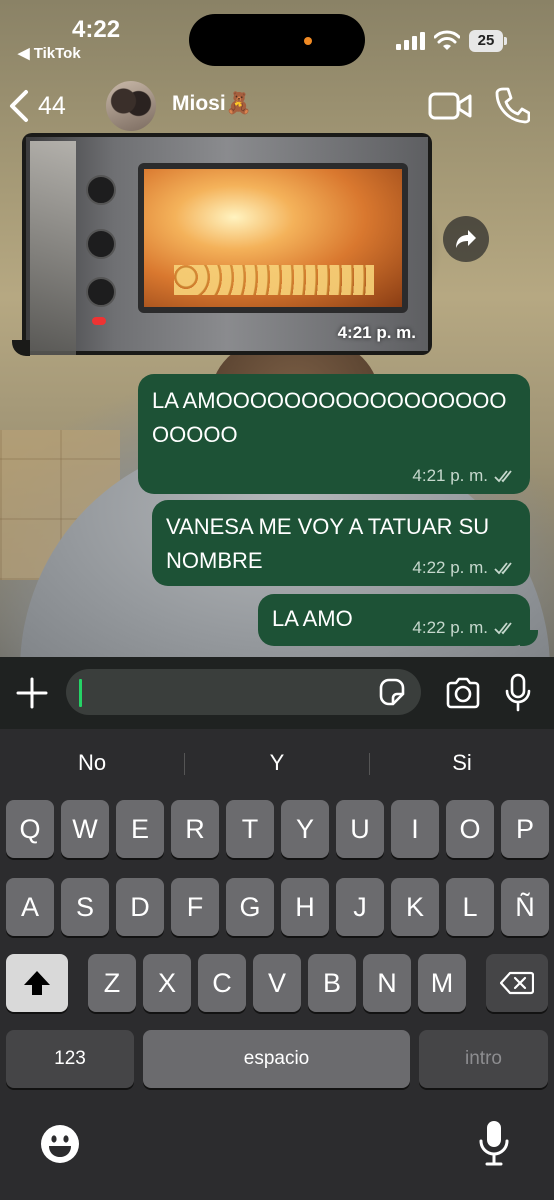 Image resolution: width=554 pixels, height=1200 pixels. What do you see at coordinates (222, 983) in the screenshot?
I see `key-c: C` at bounding box center [222, 983].